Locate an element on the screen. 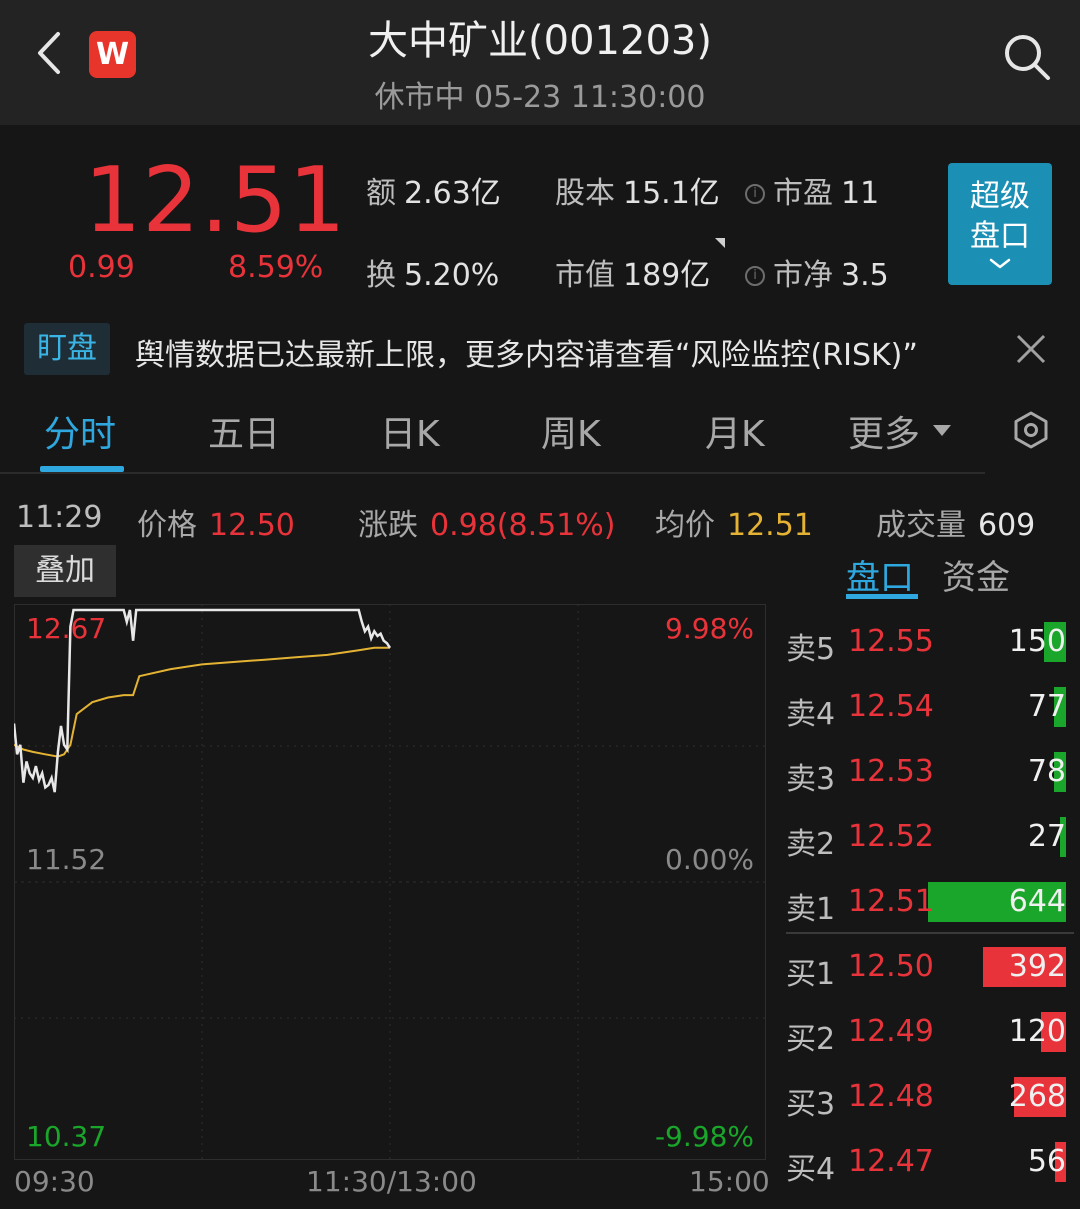  order-volume: 78 is located at coordinates (1046, 771).